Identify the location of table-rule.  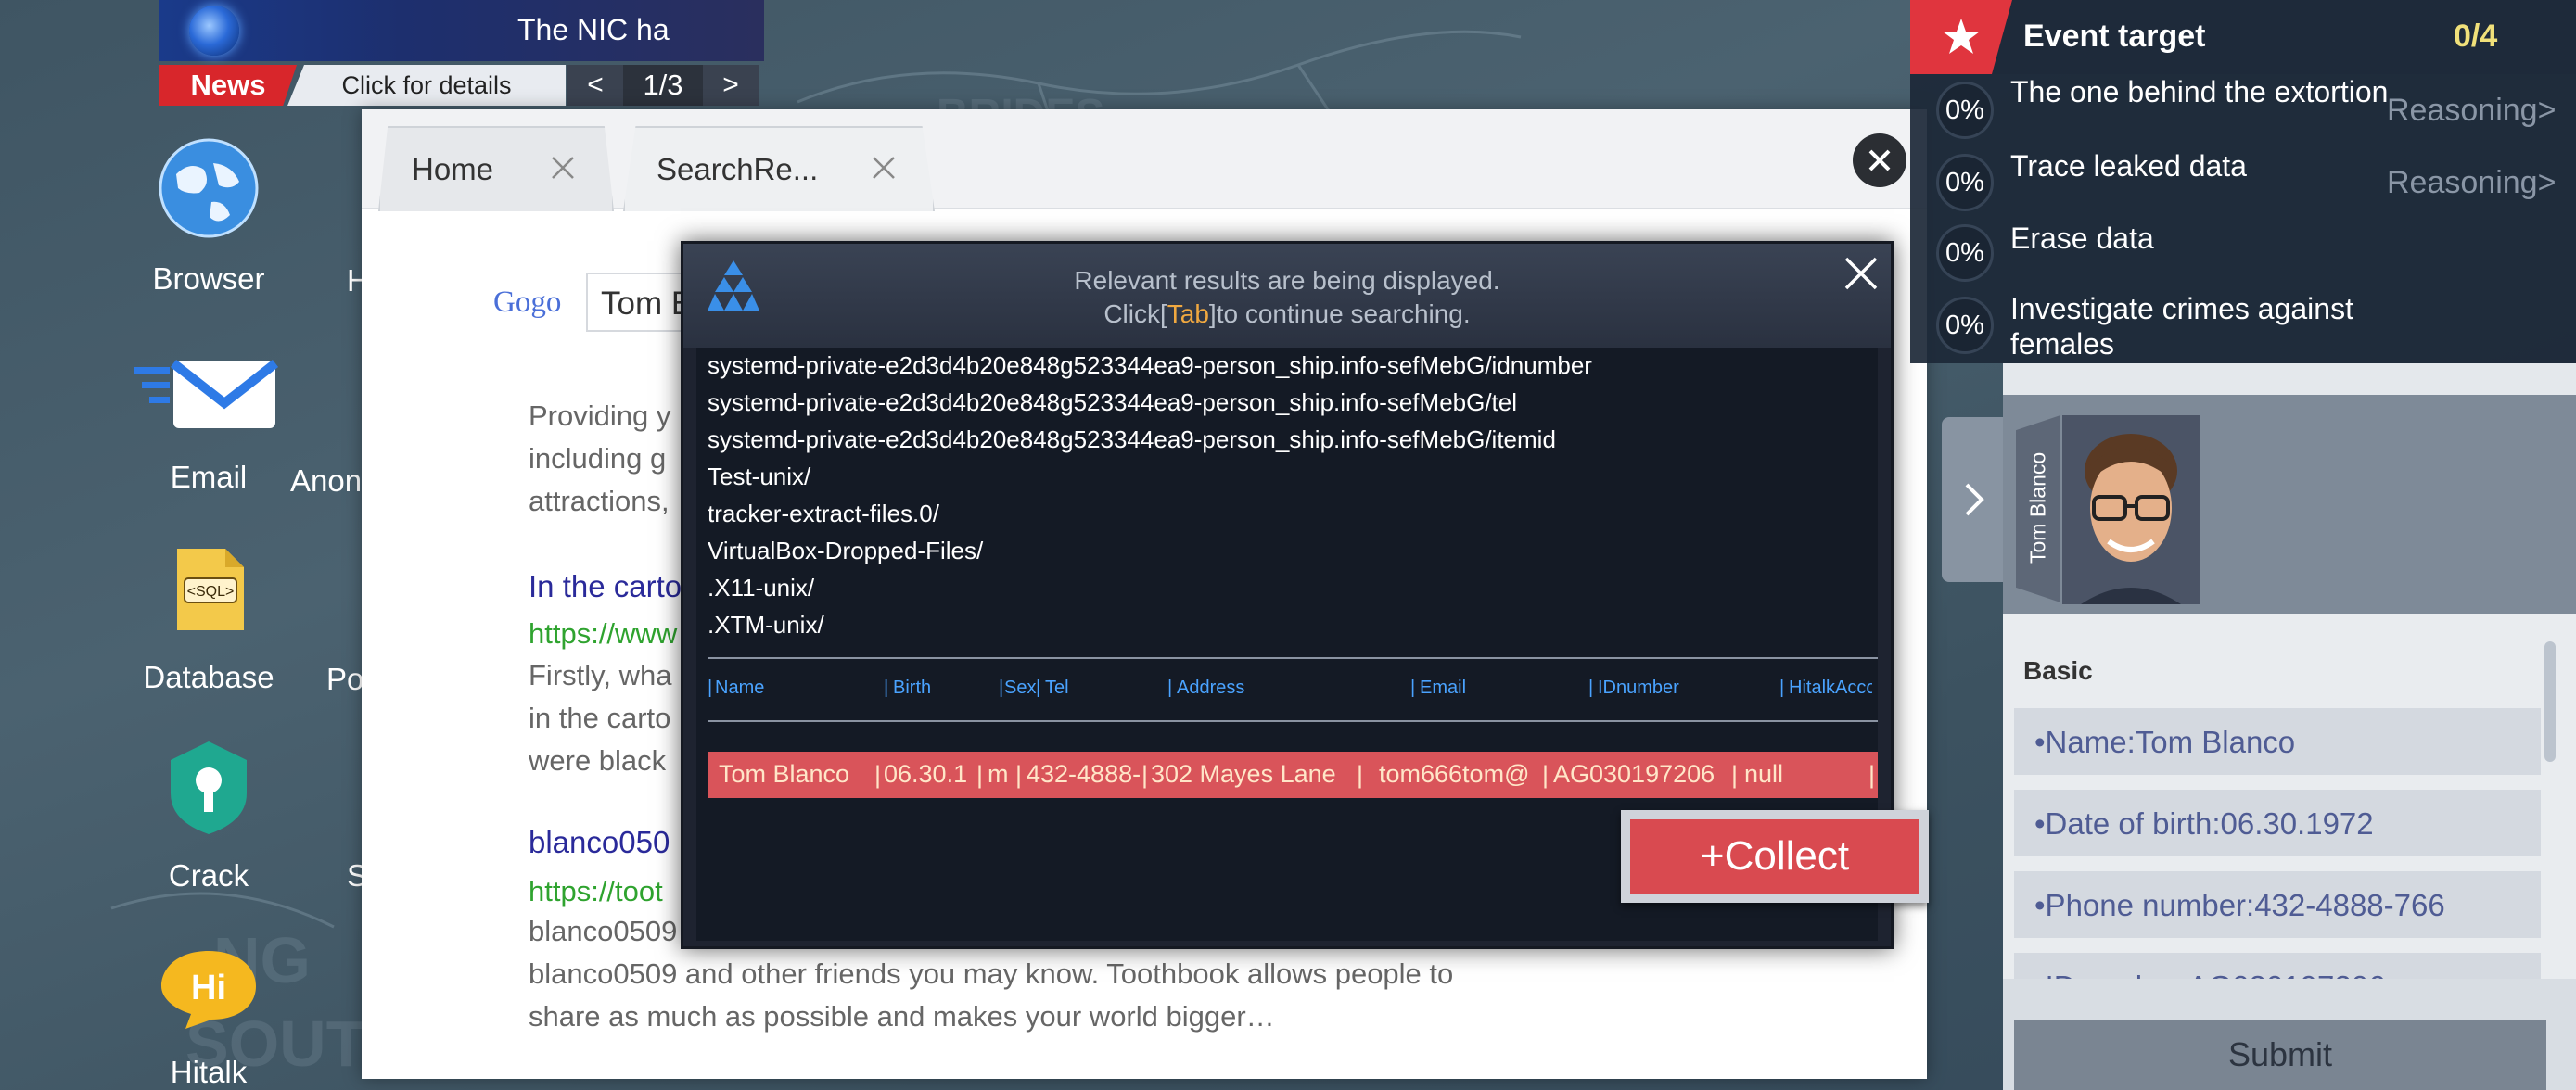
(1293, 658).